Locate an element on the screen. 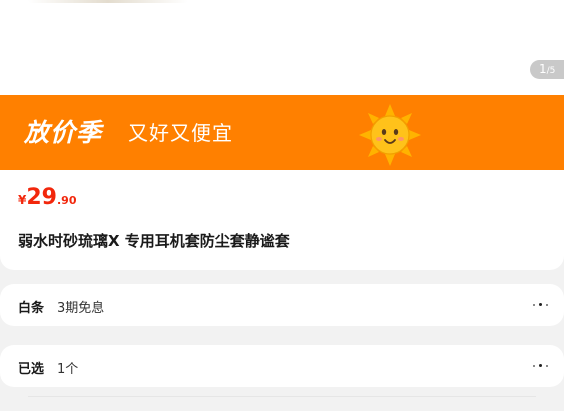 The width and height of the screenshot is (564, 411). selected-spec-row: 已选 1个 is located at coordinates (282, 366).